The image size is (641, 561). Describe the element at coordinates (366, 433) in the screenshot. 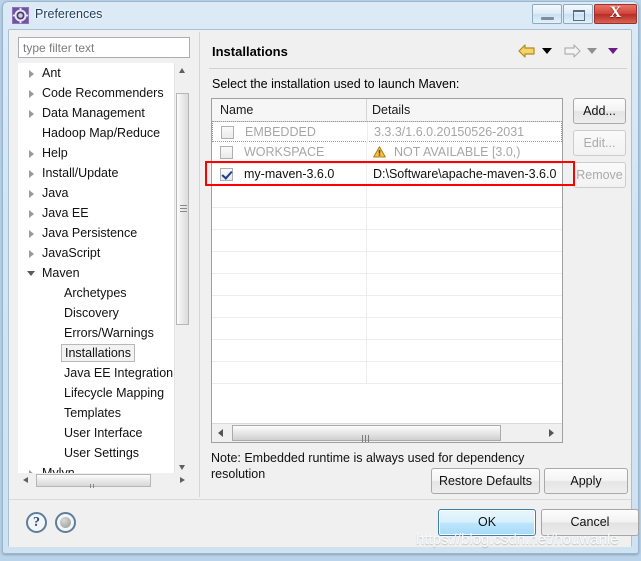

I see `table-horizontal-scroll-thumb` at that location.